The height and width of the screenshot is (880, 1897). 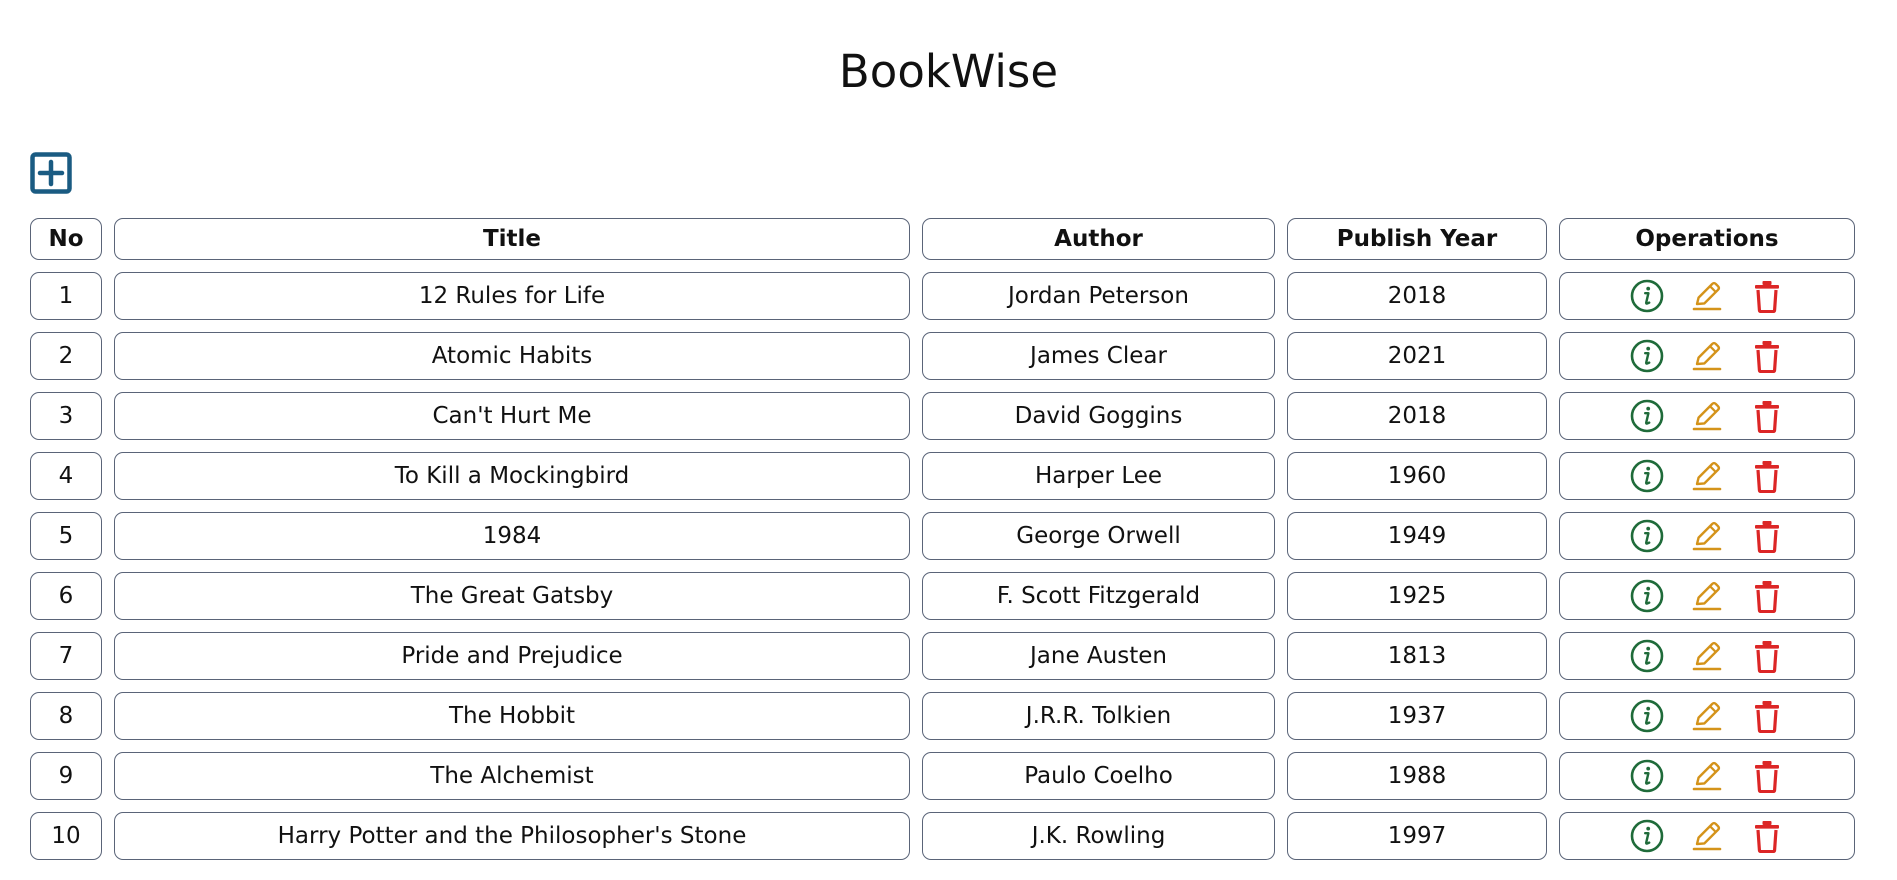 I want to click on table-row: 2 Atomic Habits James Clear 2021, so click(x=942, y=356).